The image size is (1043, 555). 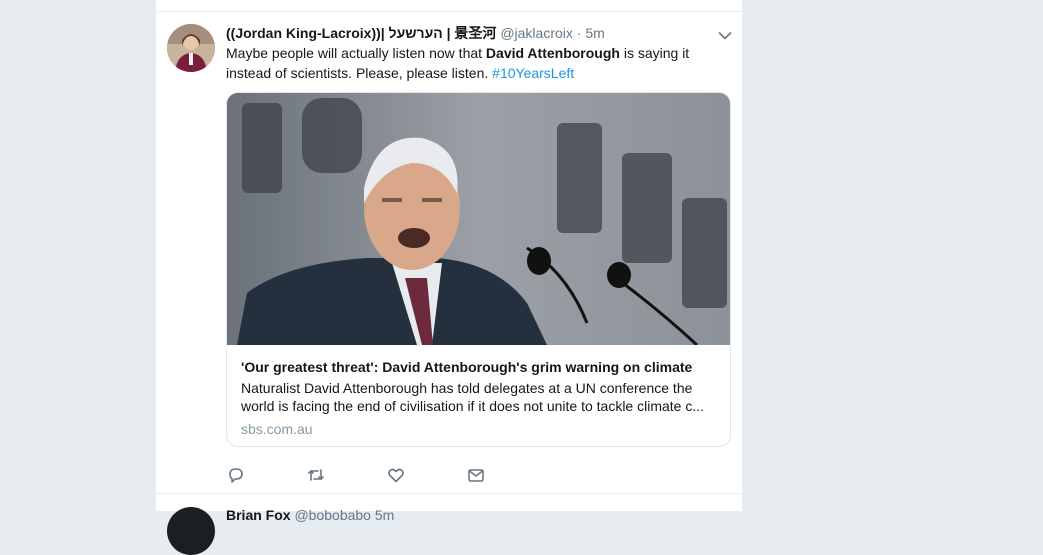 What do you see at coordinates (361, 33) in the screenshot?
I see `display-name: ((Jordan King-Lacroix))| הערשעל | 景圣河` at bounding box center [361, 33].